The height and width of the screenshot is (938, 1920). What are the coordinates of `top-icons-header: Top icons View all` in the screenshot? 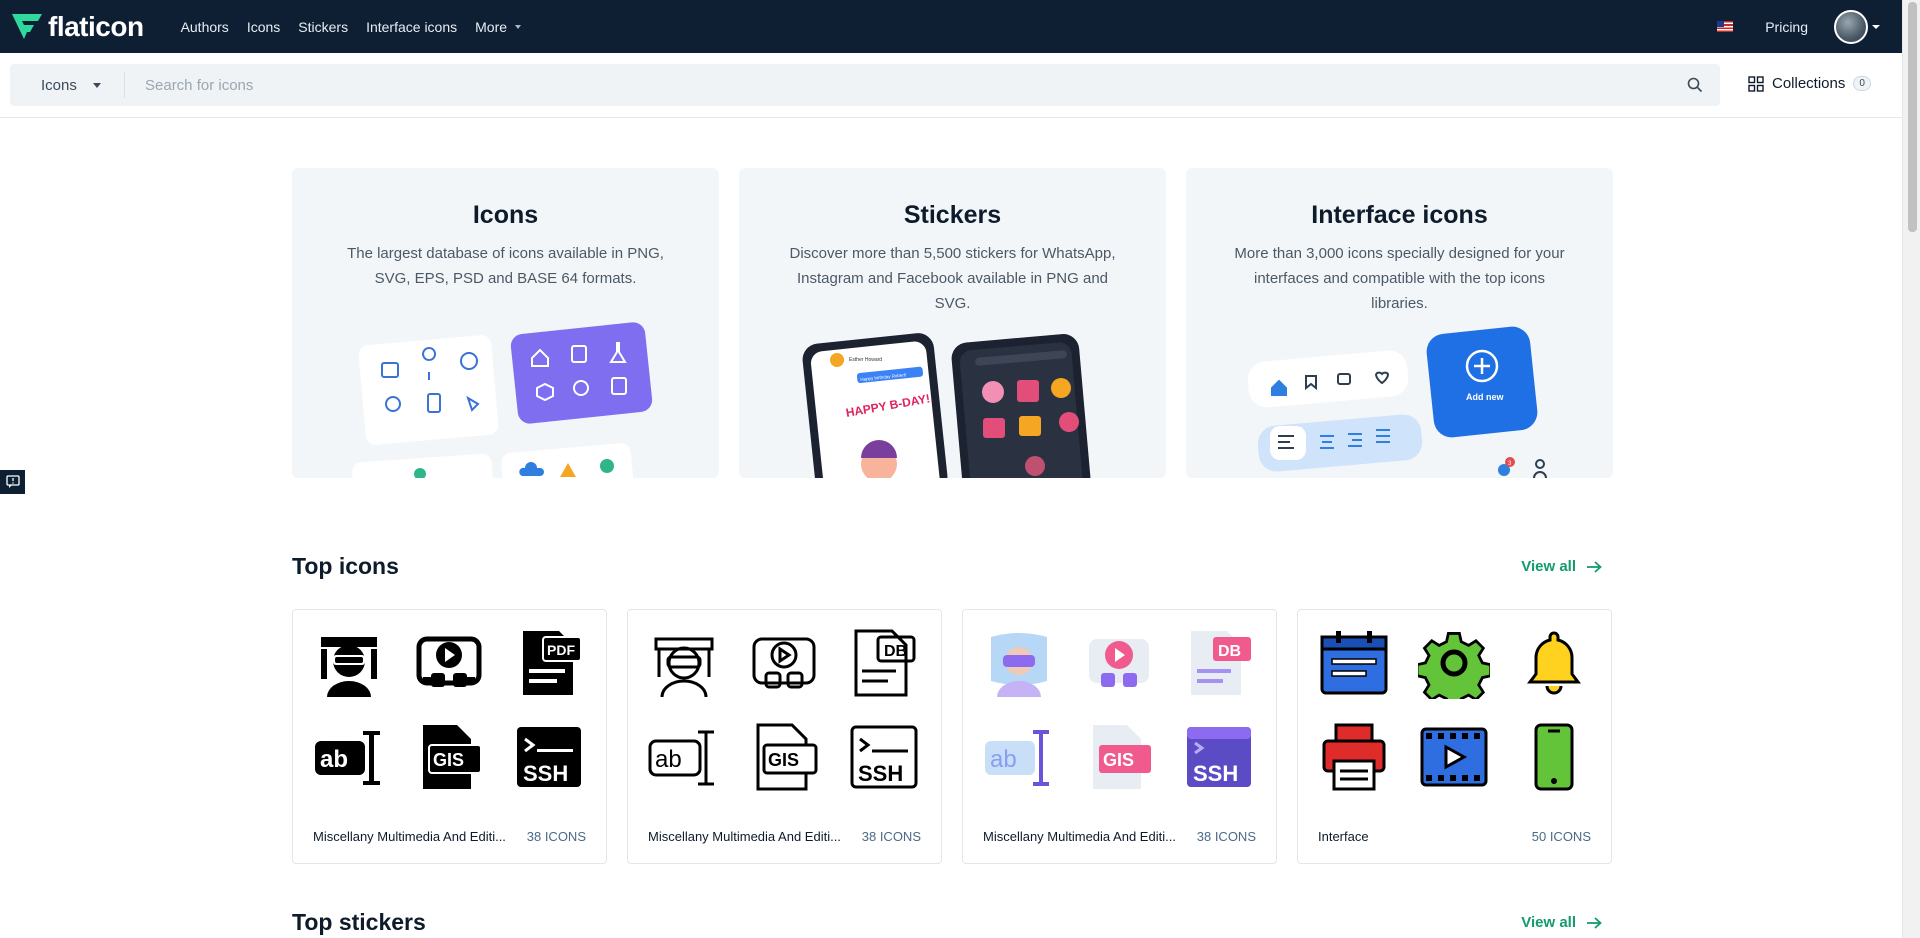 It's located at (952, 566).